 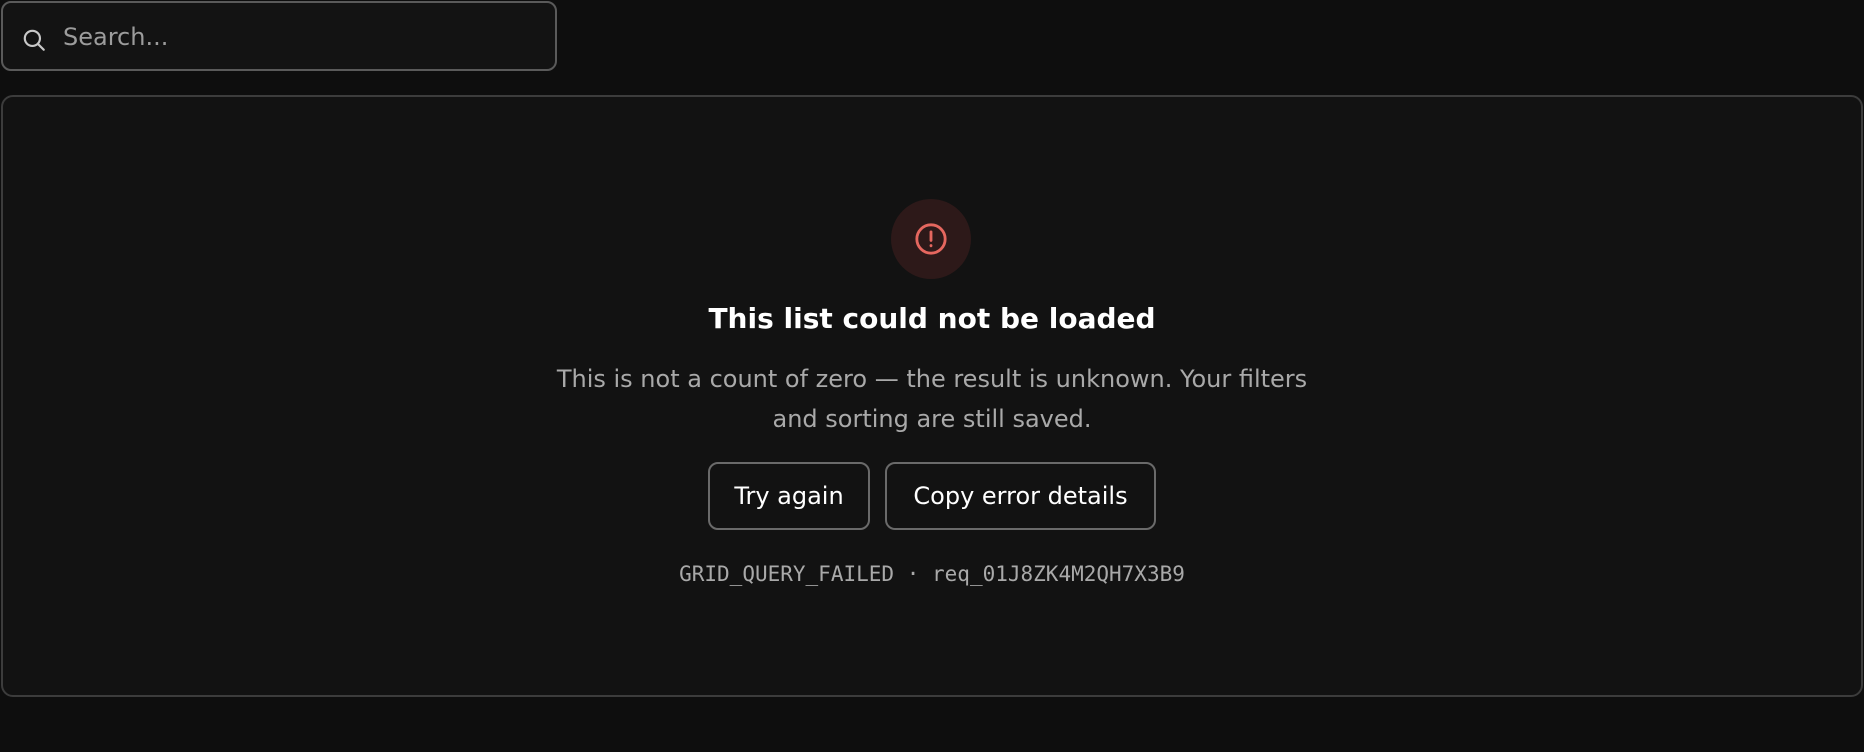 What do you see at coordinates (789, 496) in the screenshot?
I see `try-again-button: Try again` at bounding box center [789, 496].